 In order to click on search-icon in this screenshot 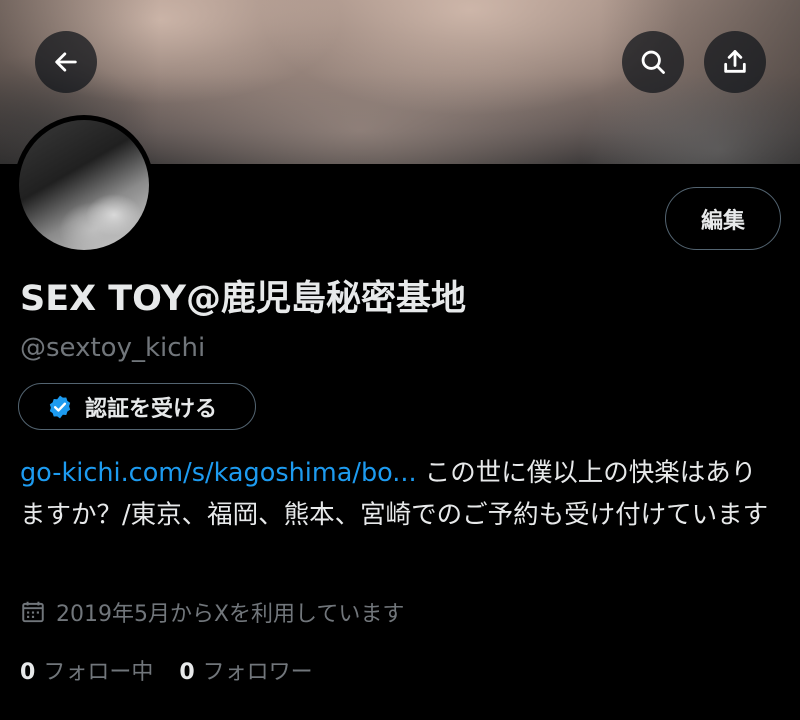, I will do `click(653, 62)`.